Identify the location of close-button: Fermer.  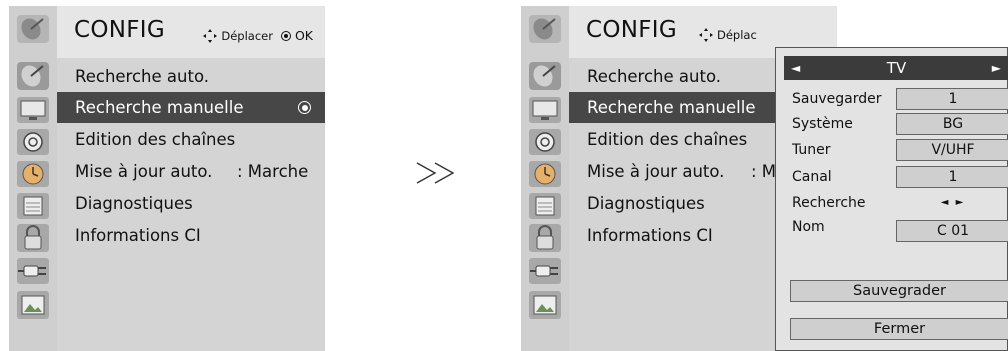
(899, 329).